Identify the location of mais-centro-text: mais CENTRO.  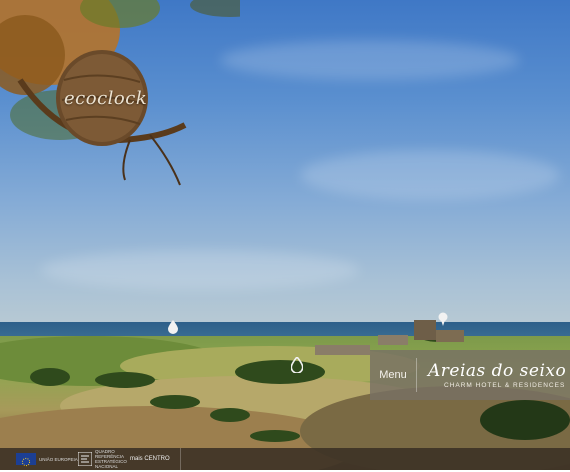
(150, 459).